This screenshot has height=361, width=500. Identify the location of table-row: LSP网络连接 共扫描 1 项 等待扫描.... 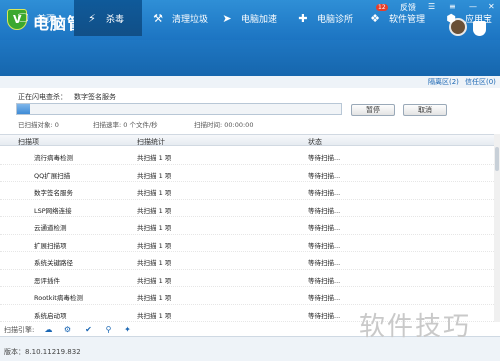
(247, 208).